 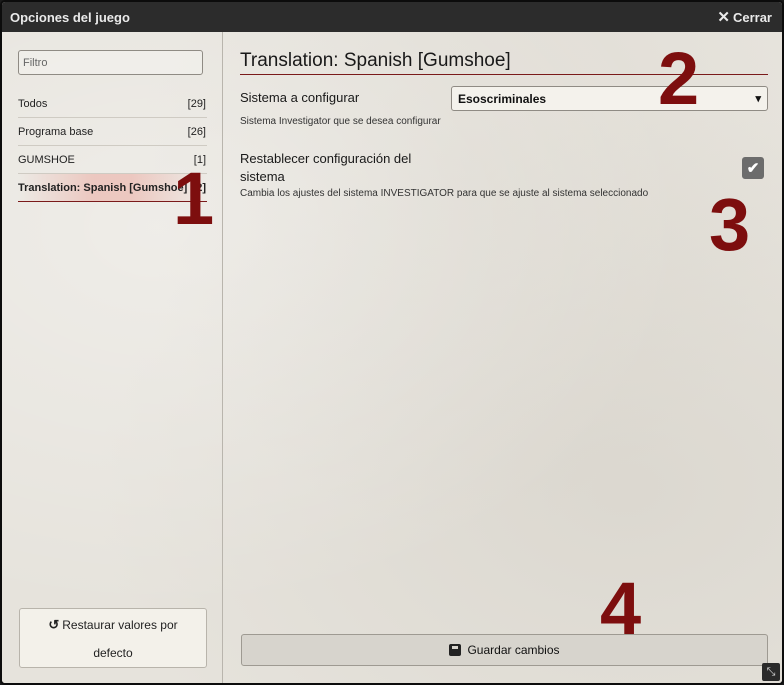 What do you see at coordinates (110, 62) in the screenshot?
I see `filter-input` at bounding box center [110, 62].